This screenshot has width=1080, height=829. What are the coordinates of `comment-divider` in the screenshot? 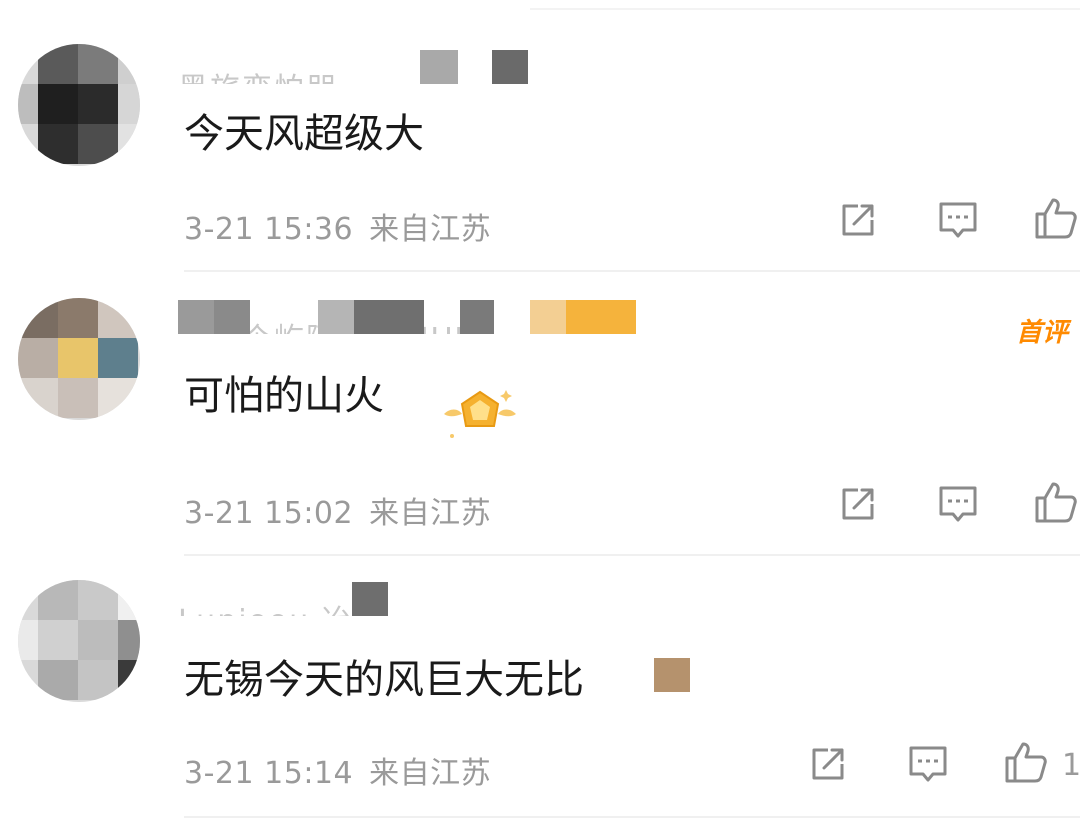 It's located at (632, 817).